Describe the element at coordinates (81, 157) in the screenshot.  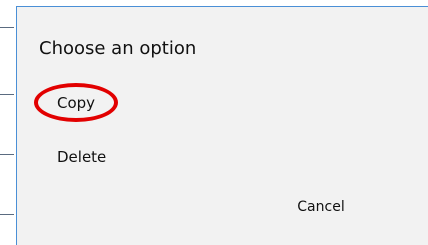
I see `delete-option: Delete` at that location.